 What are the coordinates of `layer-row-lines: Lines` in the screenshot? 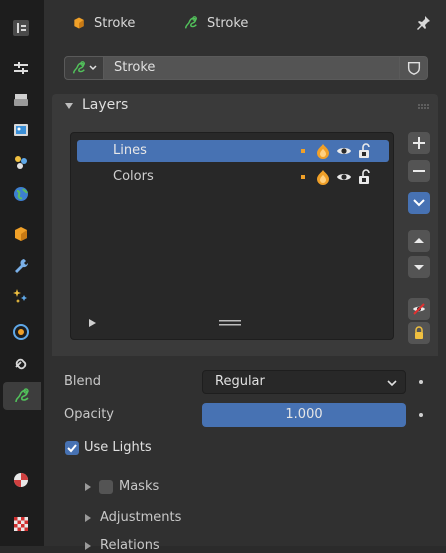 It's located at (233, 151).